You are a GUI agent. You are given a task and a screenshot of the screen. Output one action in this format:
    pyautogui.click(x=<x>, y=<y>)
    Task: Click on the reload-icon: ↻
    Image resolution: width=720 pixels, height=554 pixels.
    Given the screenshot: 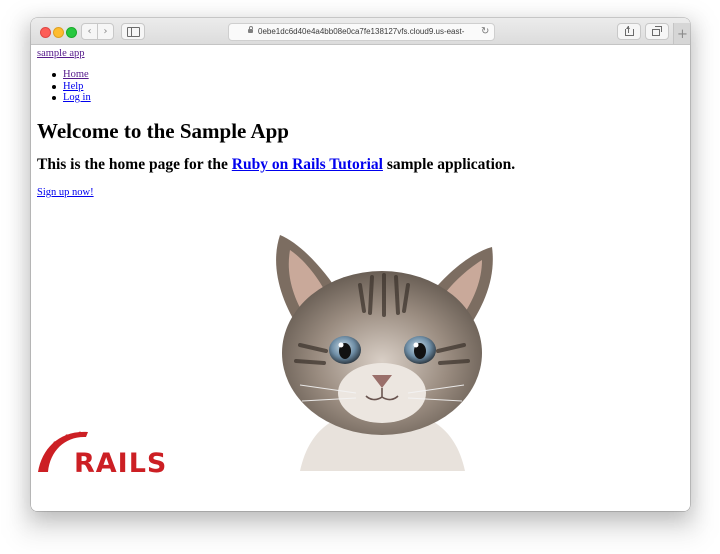 What is the action you would take?
    pyautogui.click(x=485, y=32)
    